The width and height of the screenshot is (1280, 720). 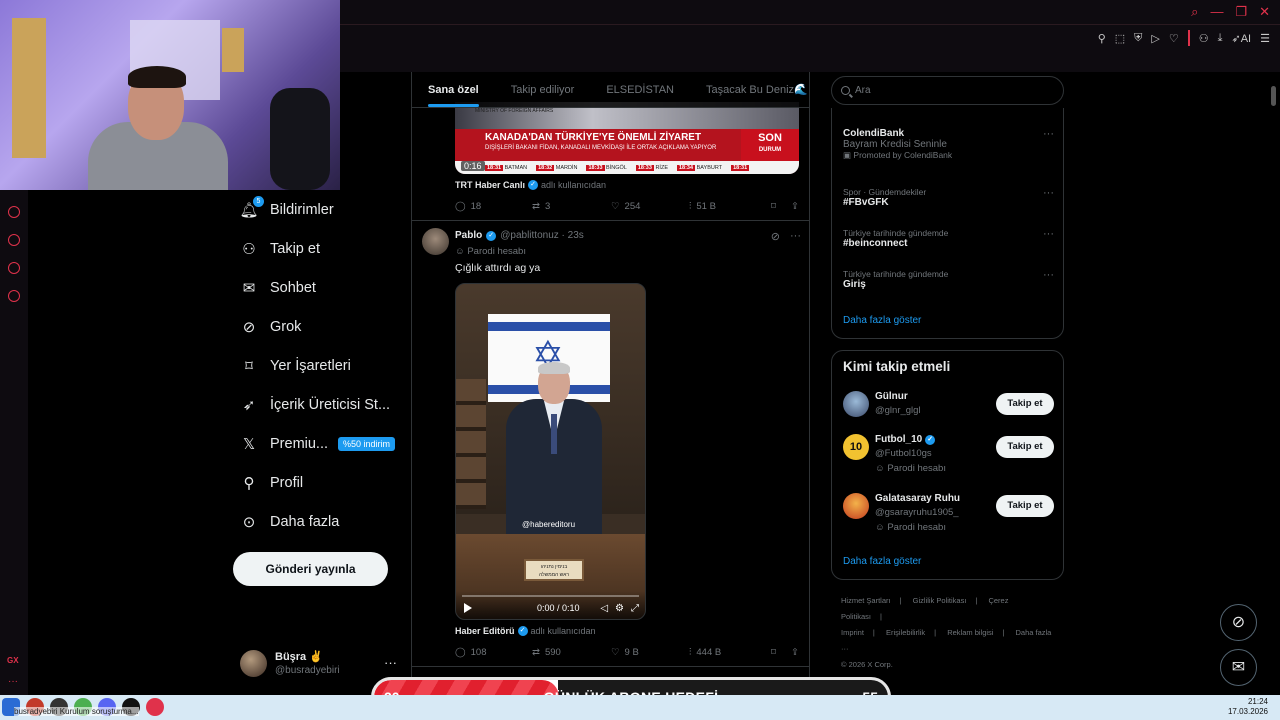 I want to click on sidebar-add-icon, so click(x=14, y=212).